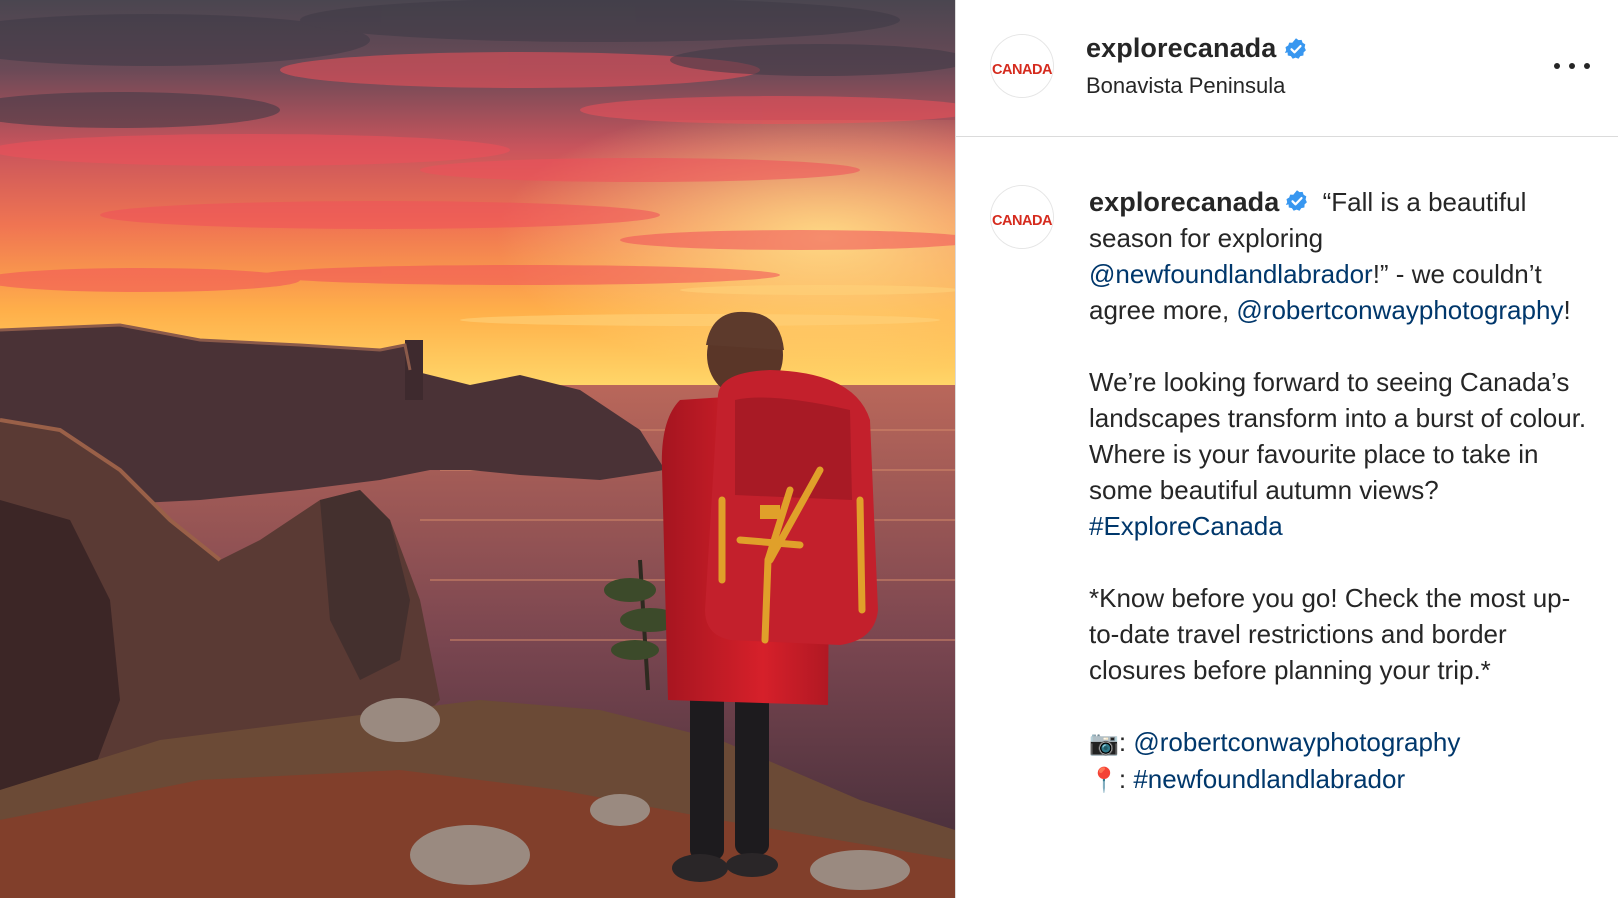 The width and height of the screenshot is (1618, 898). Describe the element at coordinates (1231, 274) in the screenshot. I see `mention-link-newfoundlandlabrador: @newfoundlandlabrador` at that location.